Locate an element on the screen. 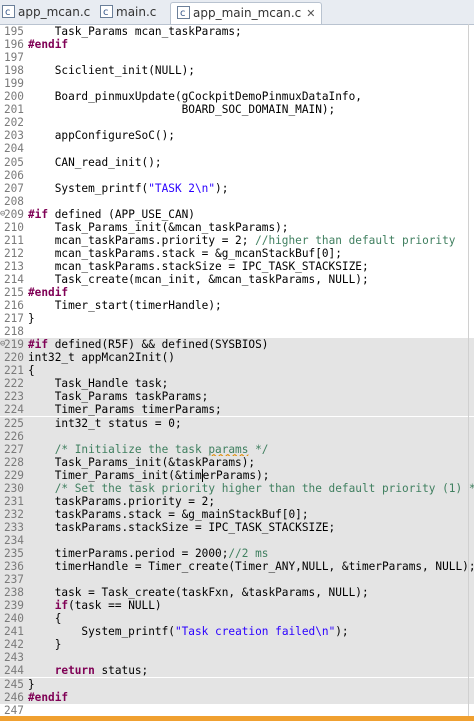 This screenshot has width=474, height=721. code-line: 242 } is located at coordinates (237, 645).